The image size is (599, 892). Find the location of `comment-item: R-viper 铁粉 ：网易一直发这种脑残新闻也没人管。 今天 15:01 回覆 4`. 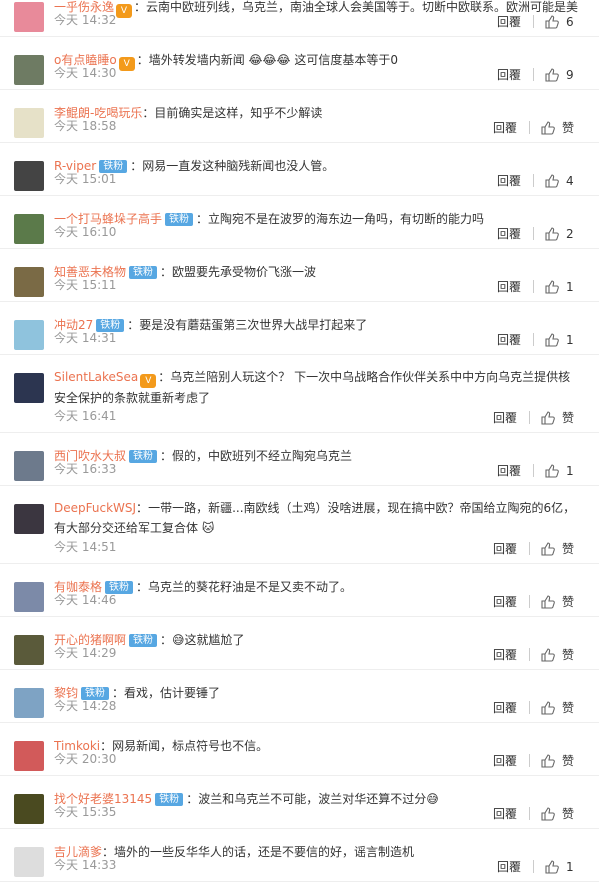

comment-item: R-viper 铁粉 ：网易一直发这种脑残新闻也没人管。 今天 15:01 回覆 4 is located at coordinates (299, 169).